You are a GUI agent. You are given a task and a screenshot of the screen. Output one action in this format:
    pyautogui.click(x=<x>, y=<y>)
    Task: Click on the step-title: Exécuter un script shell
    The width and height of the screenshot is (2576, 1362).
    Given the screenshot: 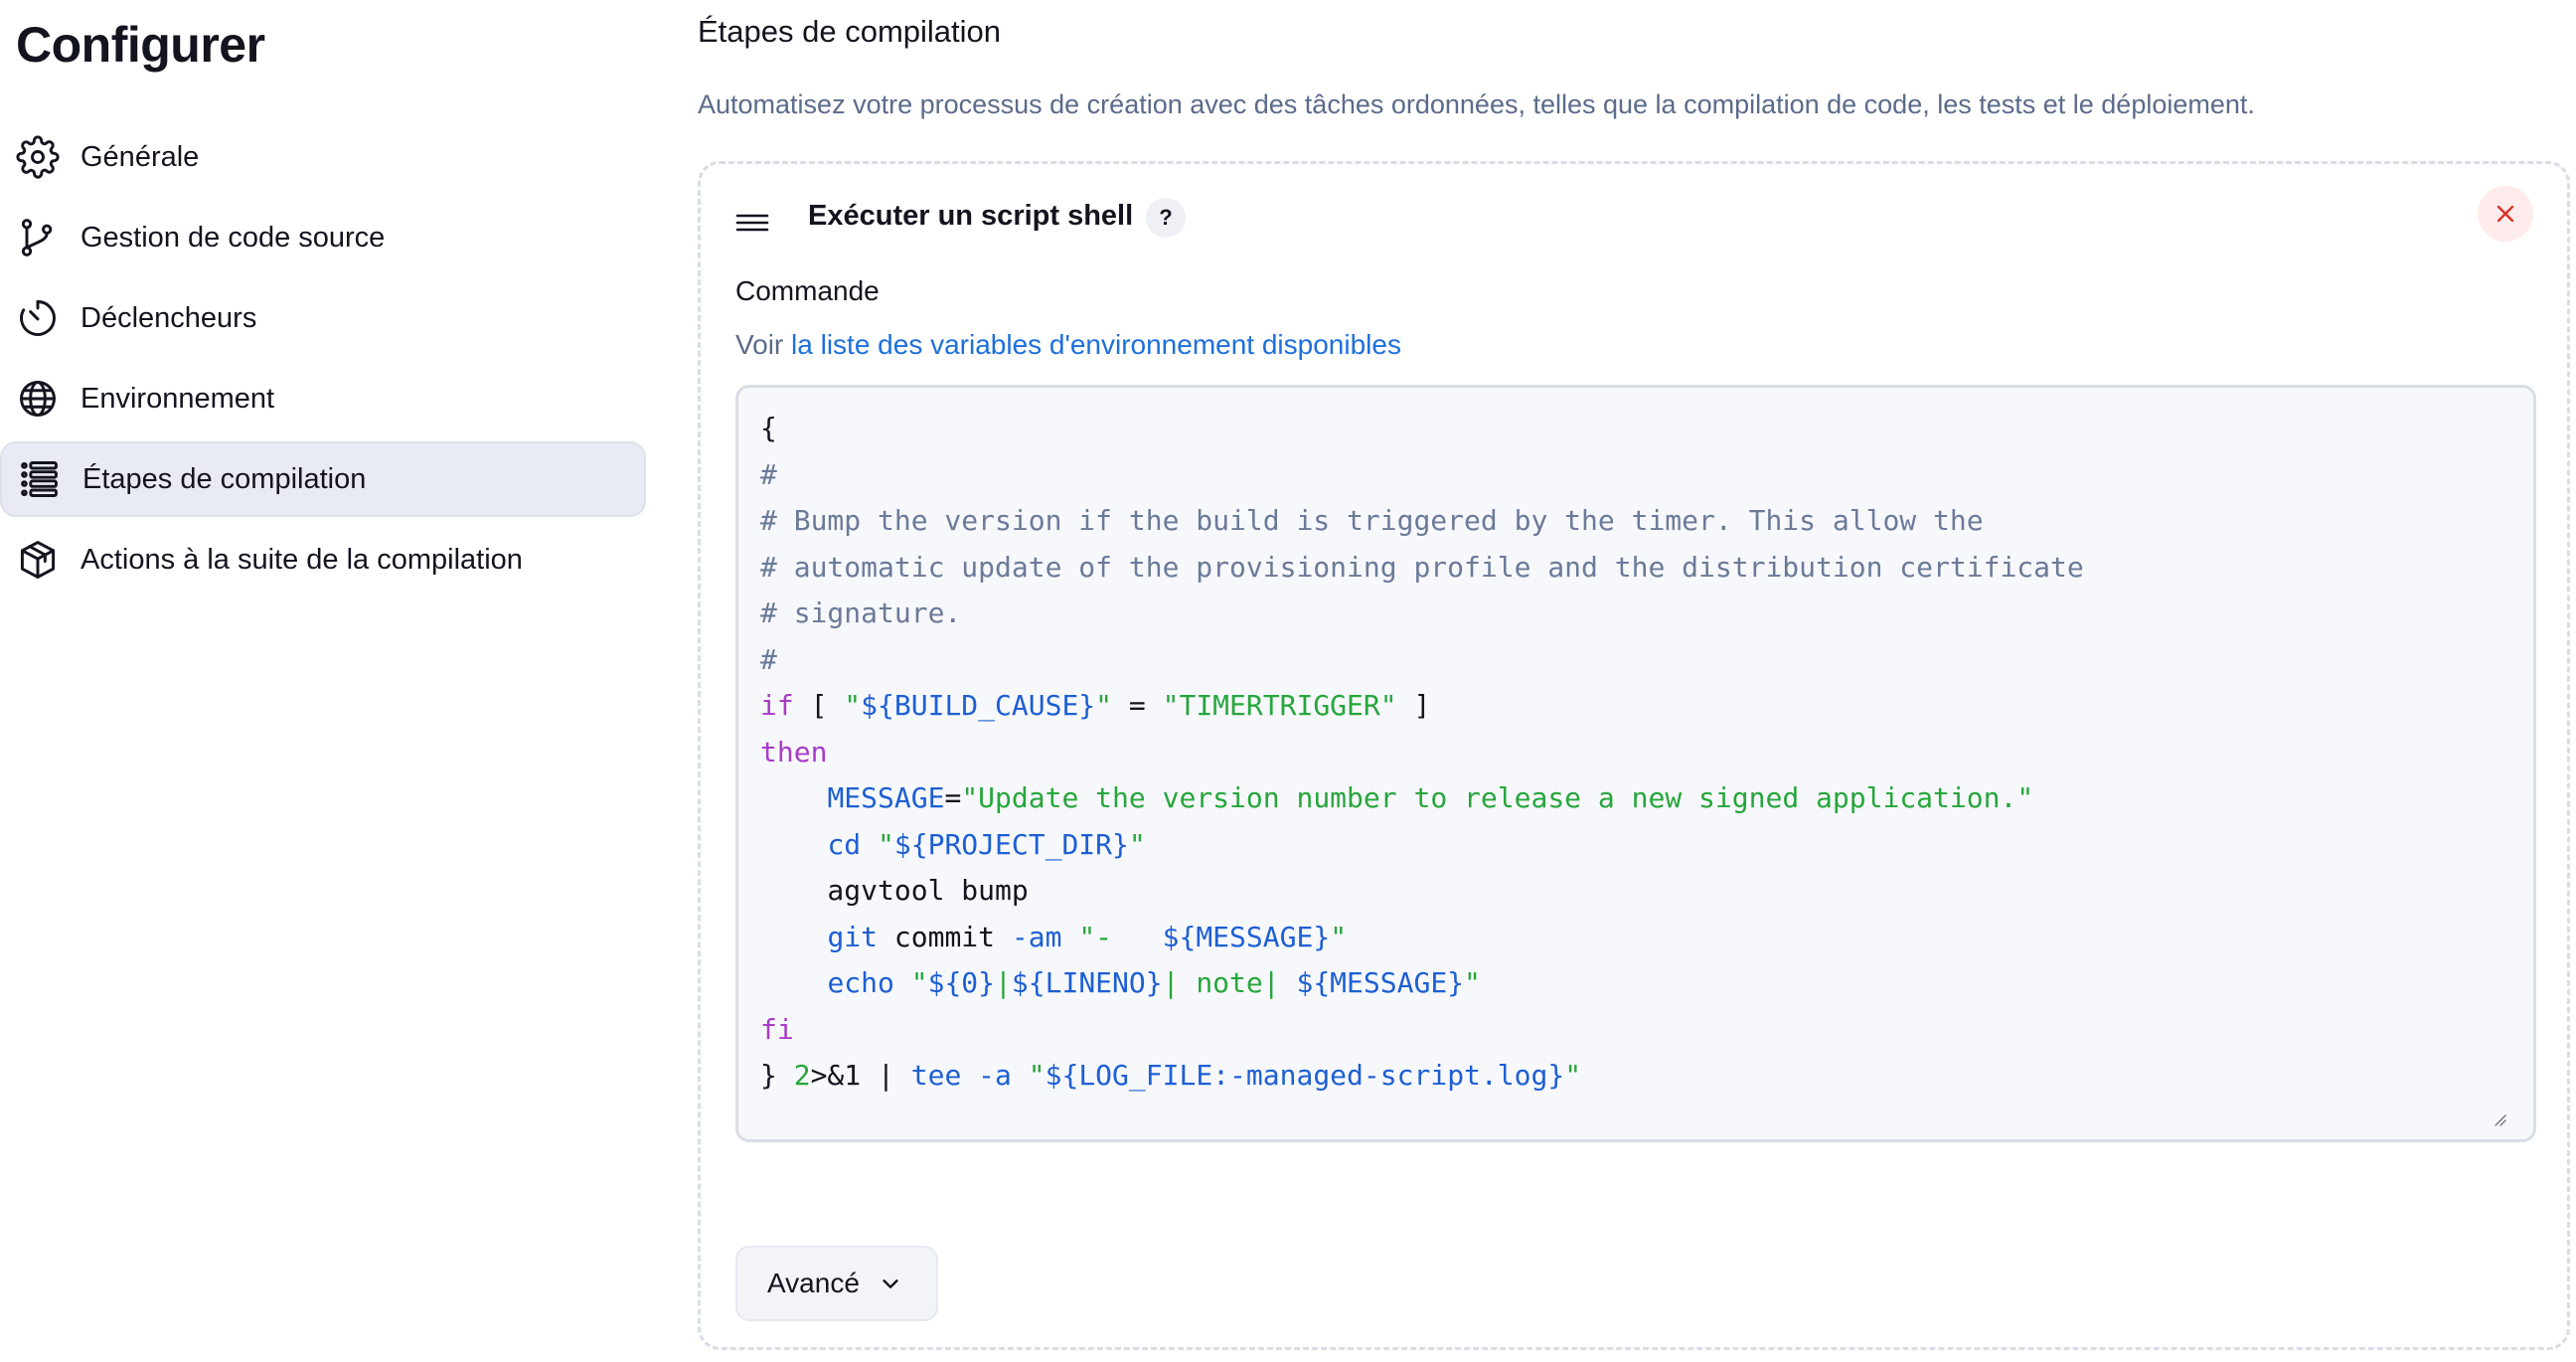 What is the action you would take?
    pyautogui.click(x=971, y=216)
    